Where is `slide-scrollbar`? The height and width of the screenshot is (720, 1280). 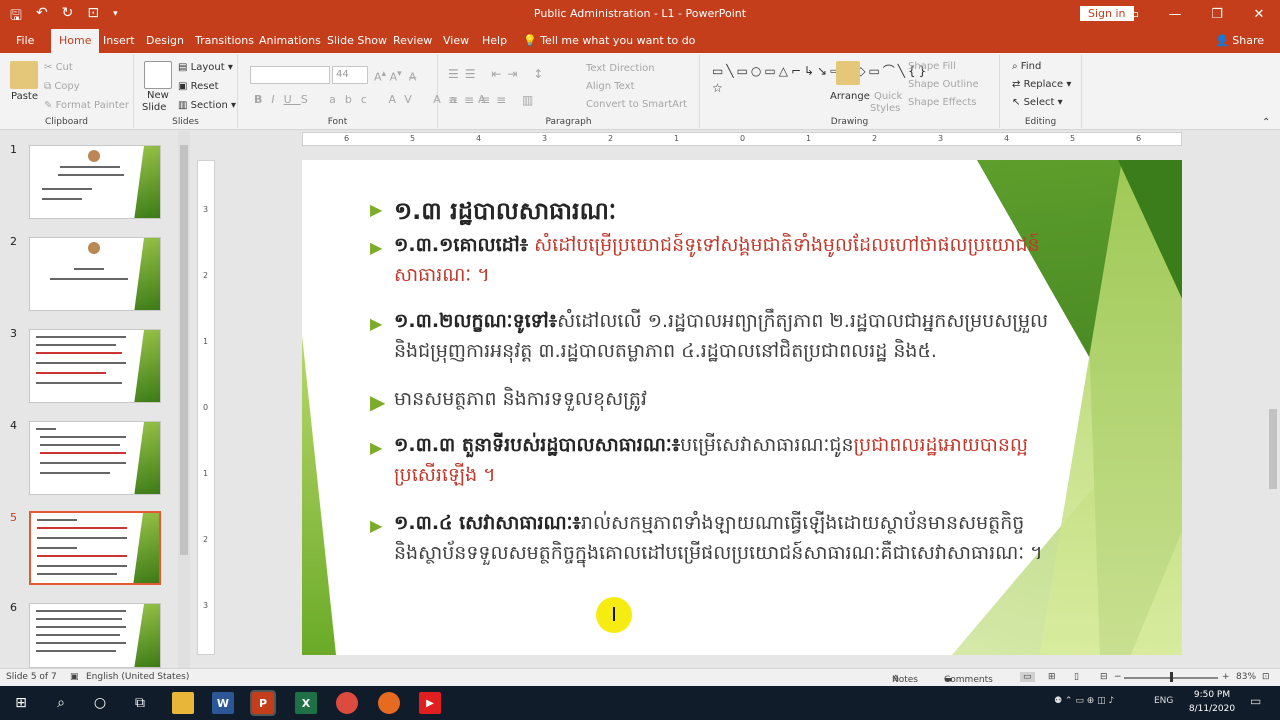
slide-scrollbar is located at coordinates (1273, 399).